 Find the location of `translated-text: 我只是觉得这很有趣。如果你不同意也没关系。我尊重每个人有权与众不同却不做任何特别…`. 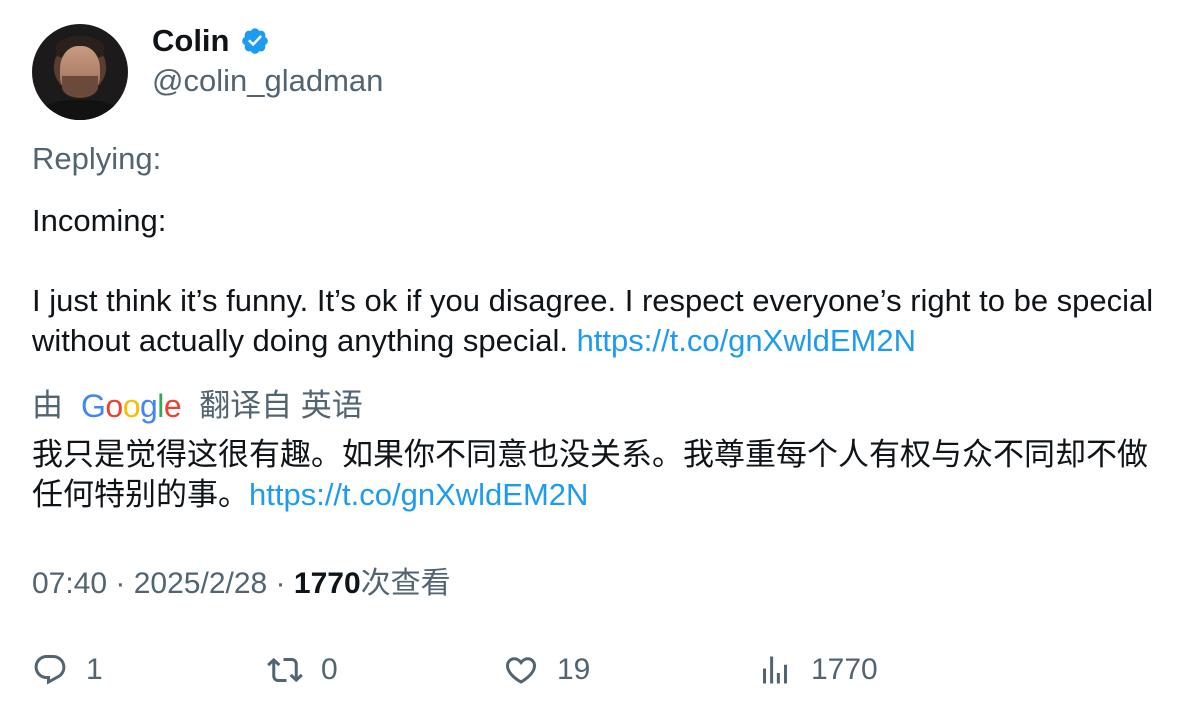

translated-text: 我只是觉得这很有趣。如果你不同意也没关系。我尊重每个人有权与众不同却不做任何特别… is located at coordinates (602, 475).